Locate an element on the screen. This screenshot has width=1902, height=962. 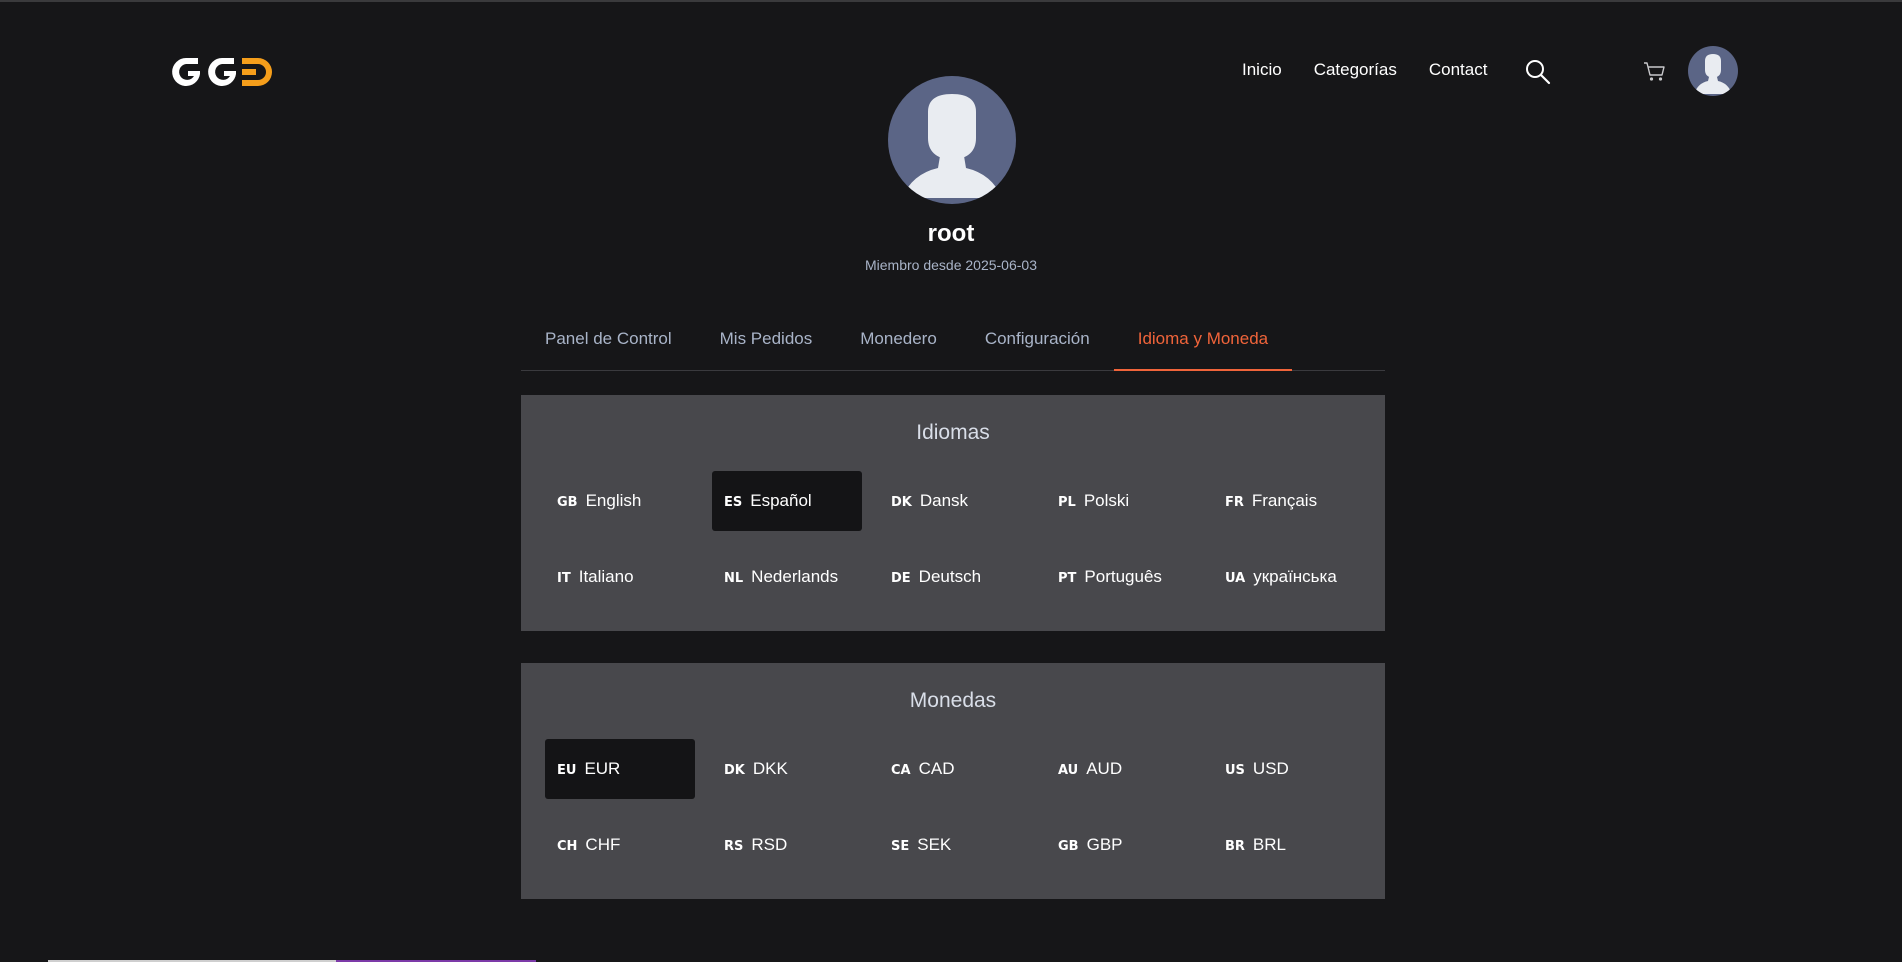
language-label: Português is located at coordinates (1123, 576).